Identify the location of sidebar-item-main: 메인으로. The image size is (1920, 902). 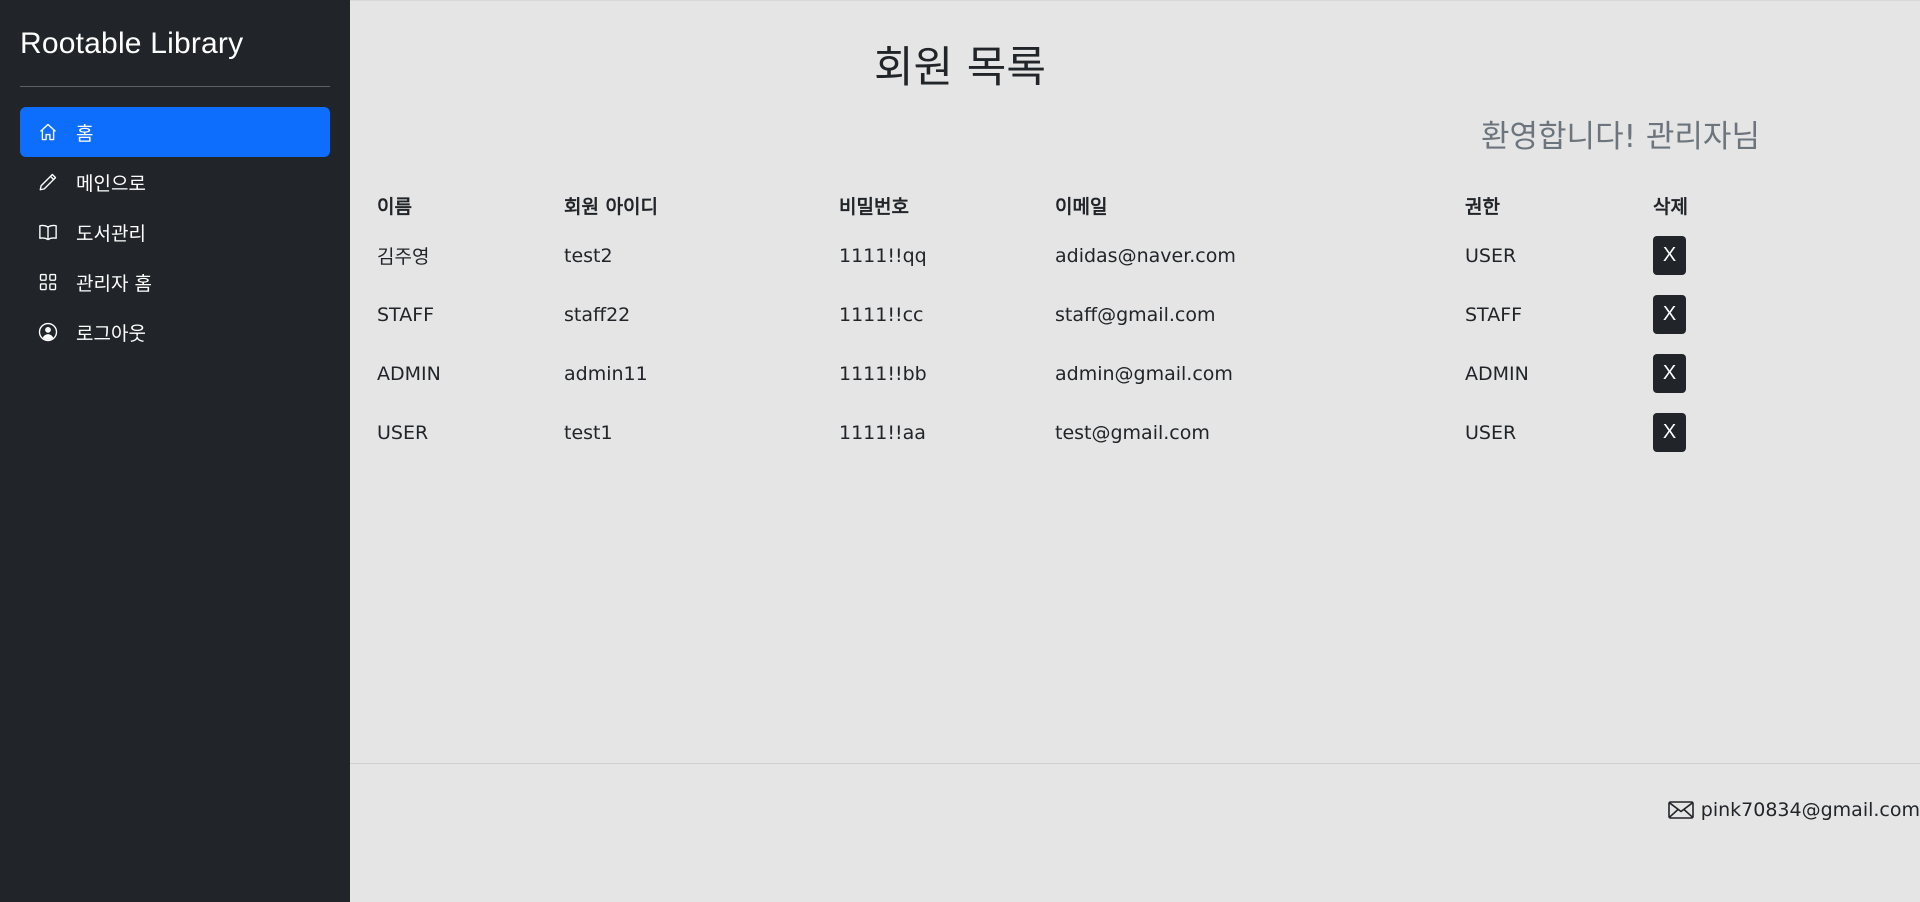
(175, 182).